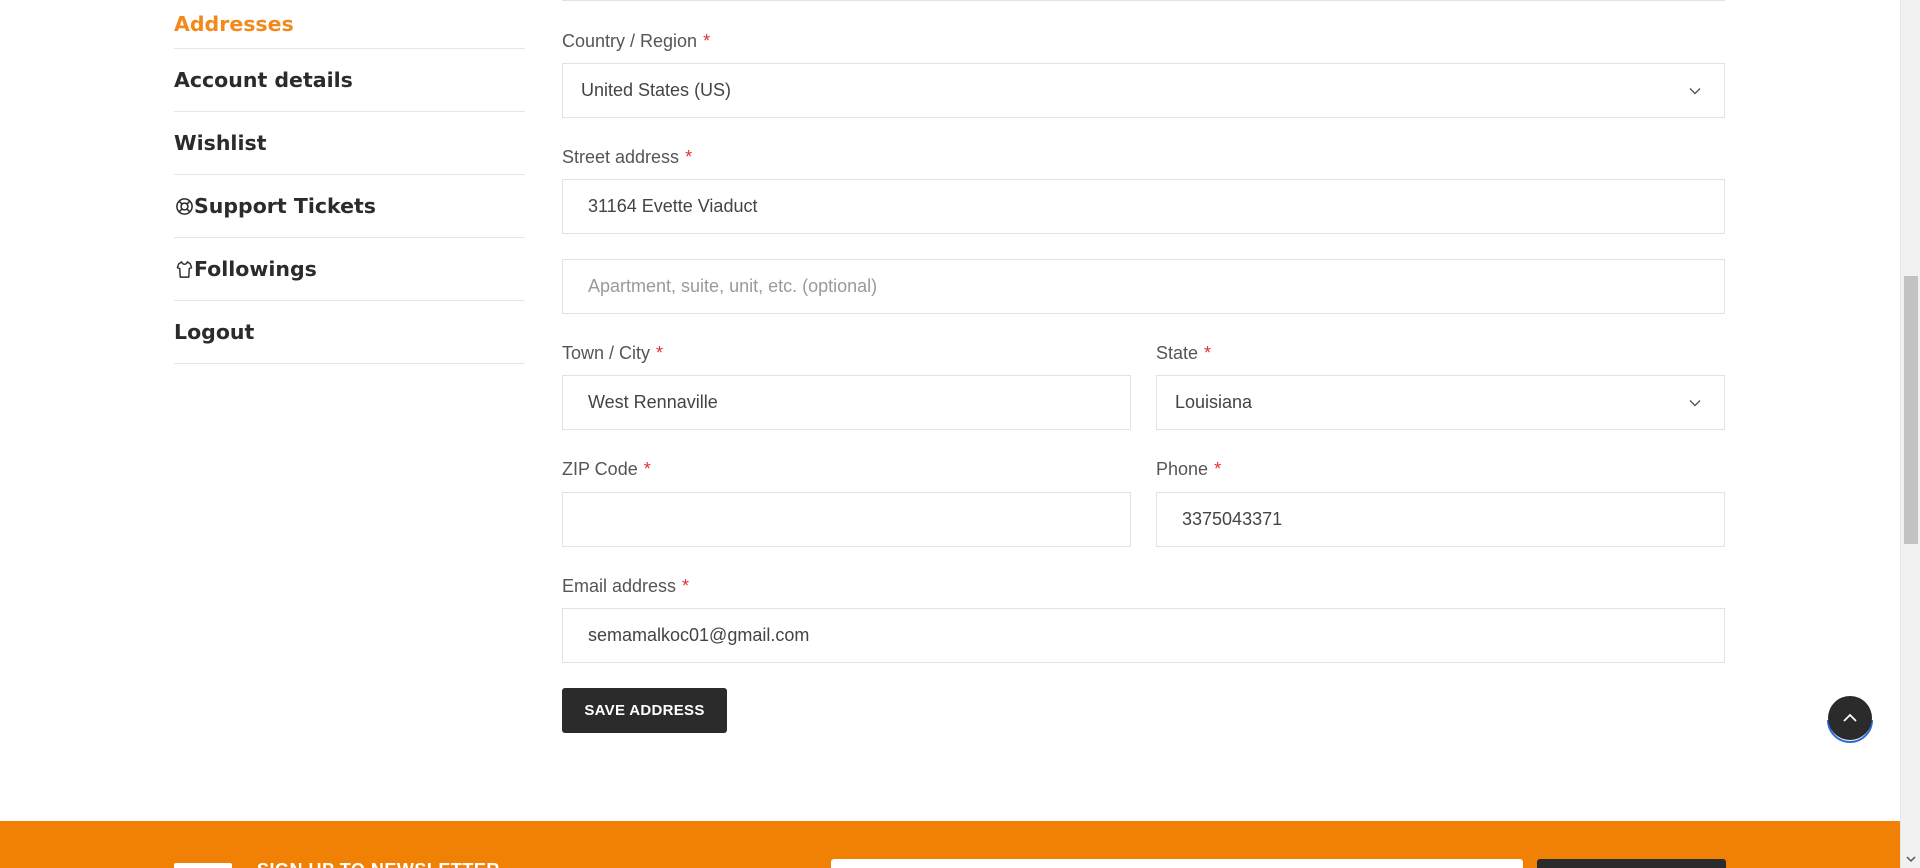 This screenshot has height=868, width=1920. Describe the element at coordinates (627, 157) in the screenshot. I see `street-label: Street address *` at that location.